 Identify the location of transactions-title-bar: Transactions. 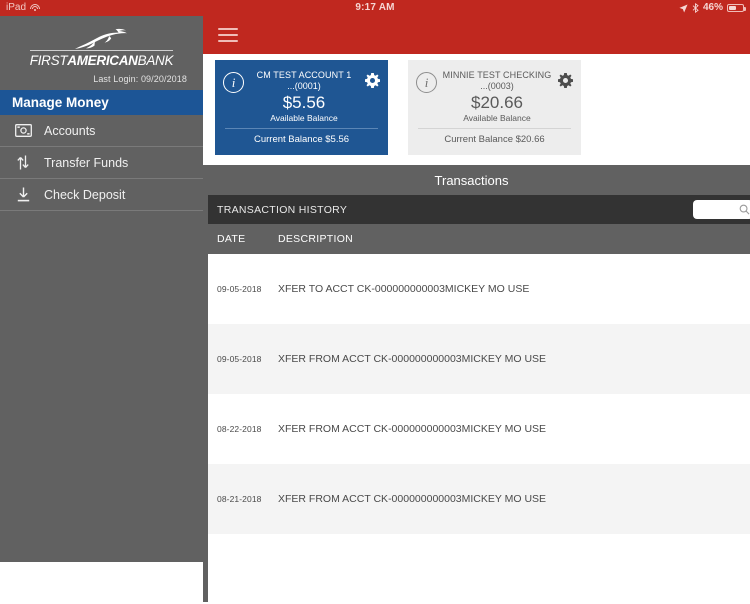
(476, 180).